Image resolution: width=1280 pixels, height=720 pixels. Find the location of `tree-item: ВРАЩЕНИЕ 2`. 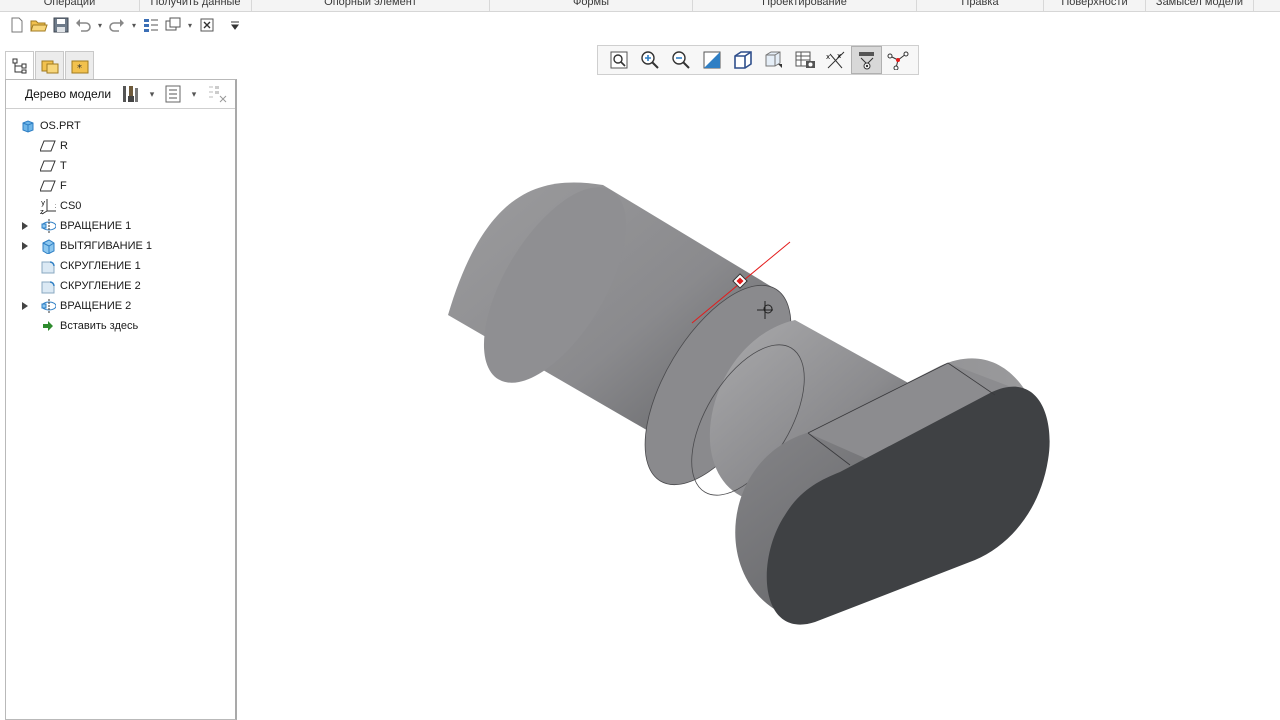

tree-item: ВРАЩЕНИЕ 2 is located at coordinates (123, 306).